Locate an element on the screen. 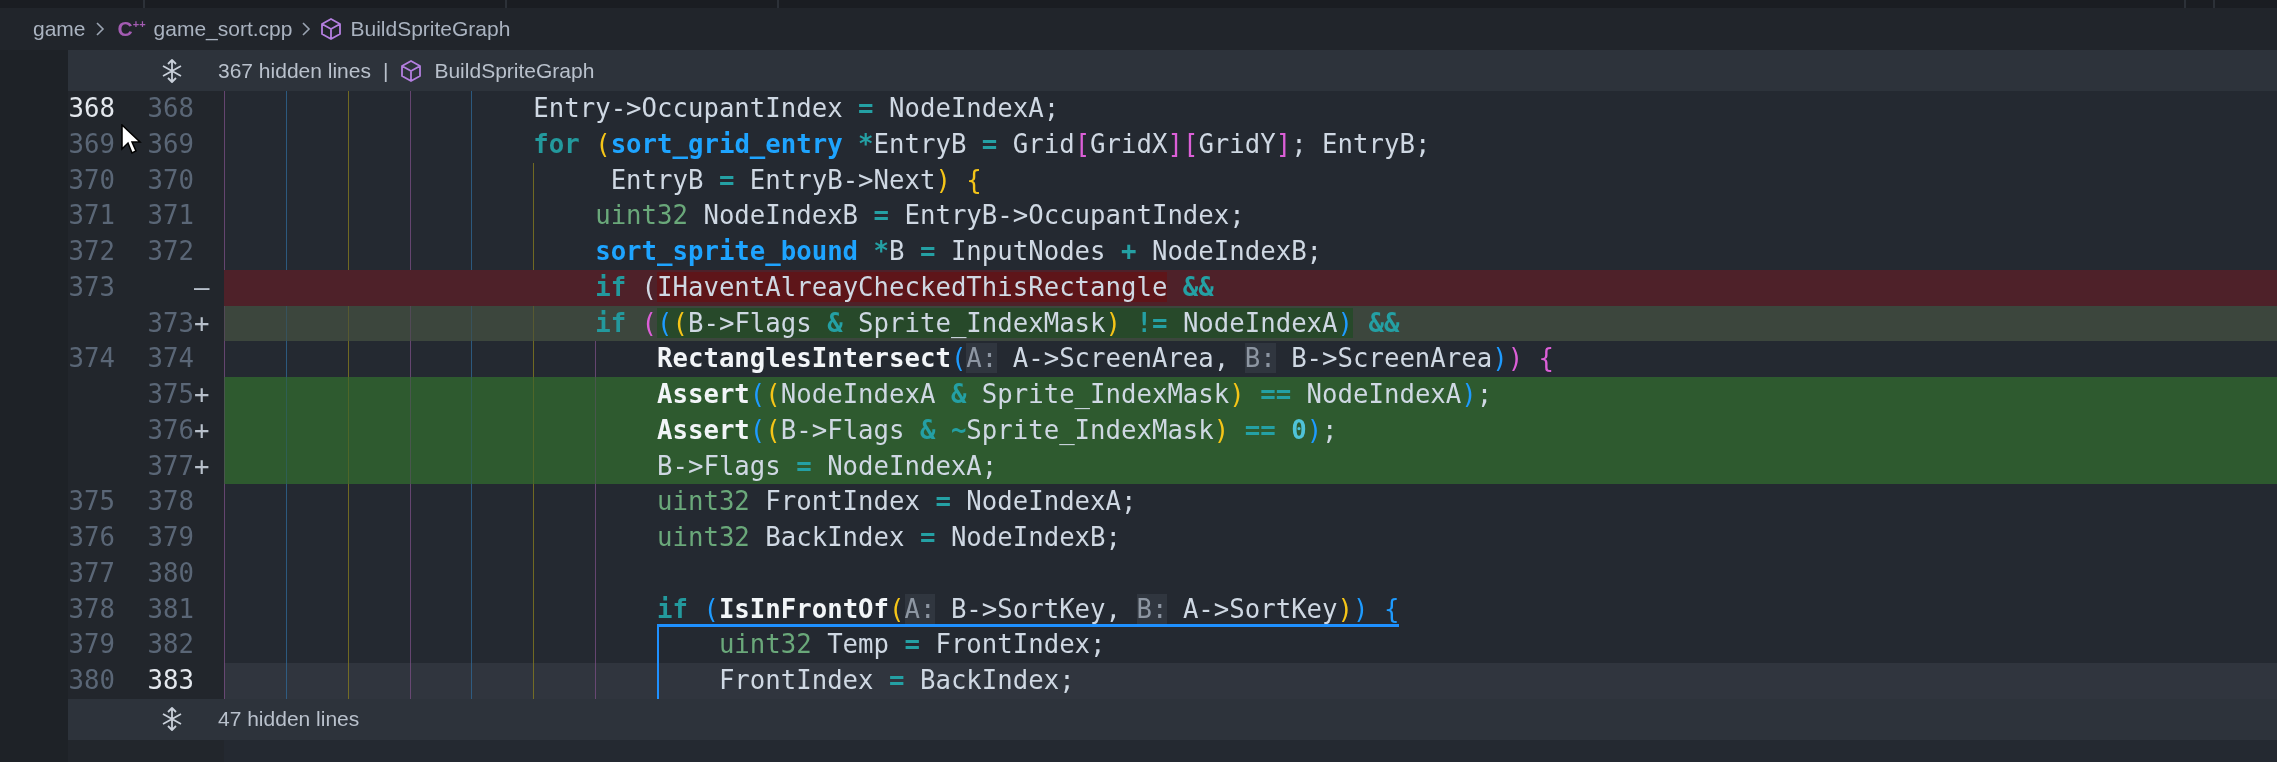 The width and height of the screenshot is (2277, 762). code-line: uint32 FrontIndex = NodeIndexA; is located at coordinates (897, 502).